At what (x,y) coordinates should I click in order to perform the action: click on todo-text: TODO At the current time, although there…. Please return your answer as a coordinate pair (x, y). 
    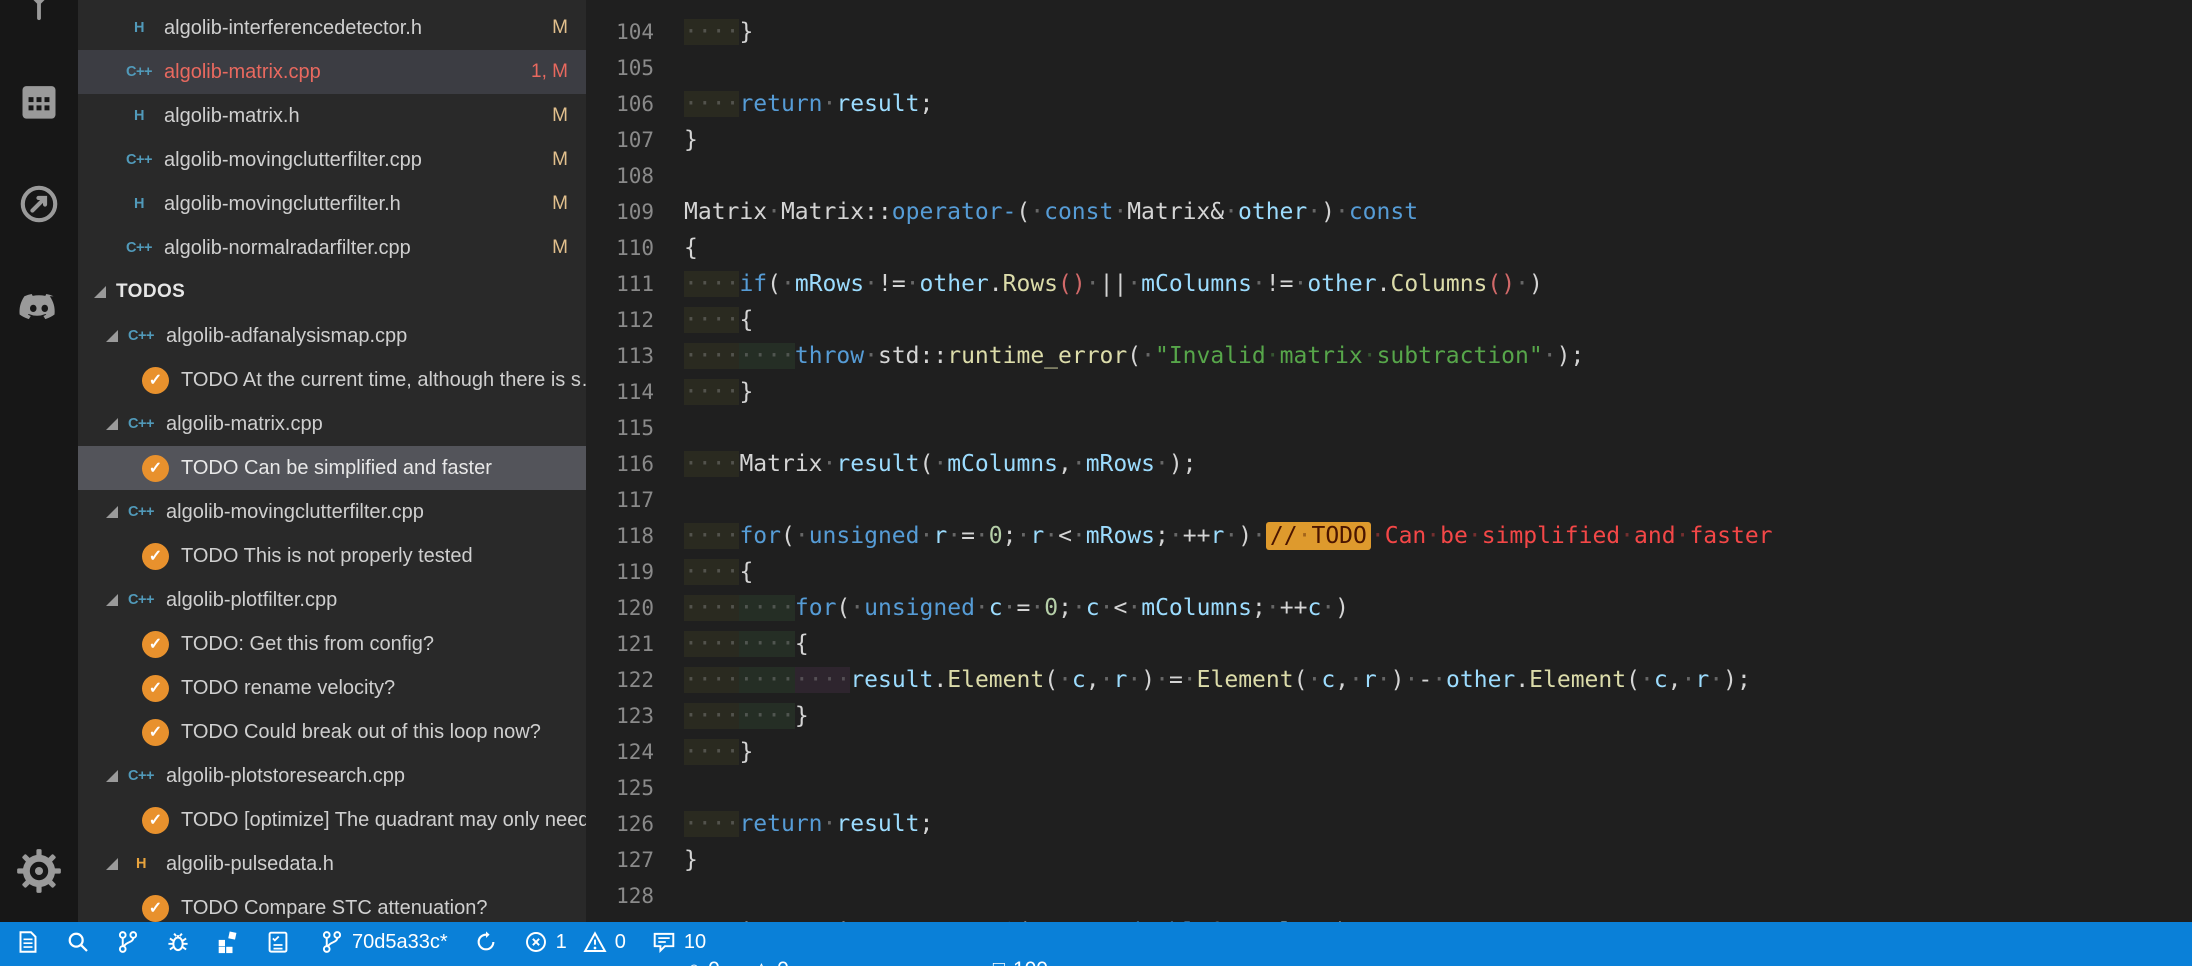
    Looking at the image, I should click on (383, 379).